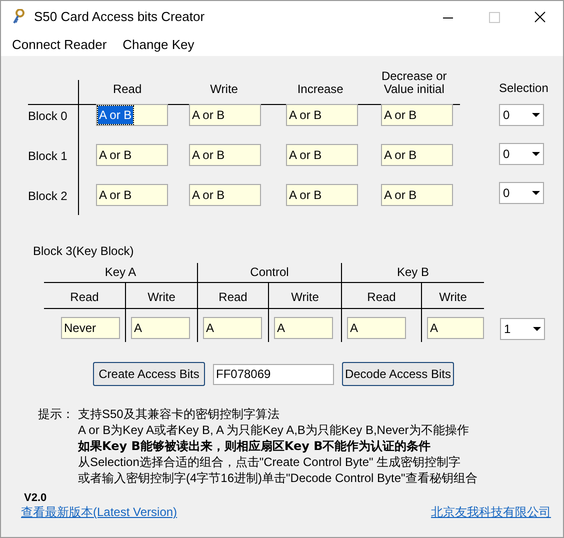 This screenshot has width=564, height=538. I want to click on tip-text: A or B为Key A或者Key B, A 为只能Key A,B为只能Key B,Never为不能操作, so click(273, 430).